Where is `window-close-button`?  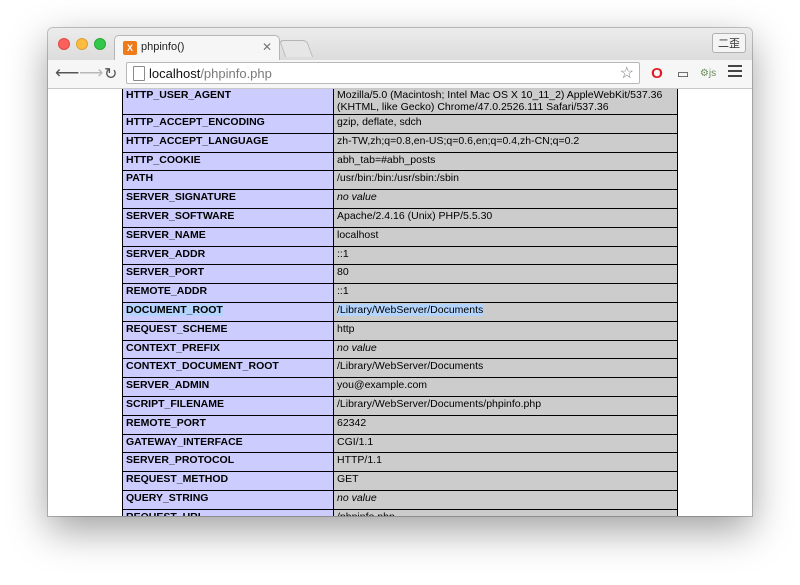 window-close-button is located at coordinates (64, 44).